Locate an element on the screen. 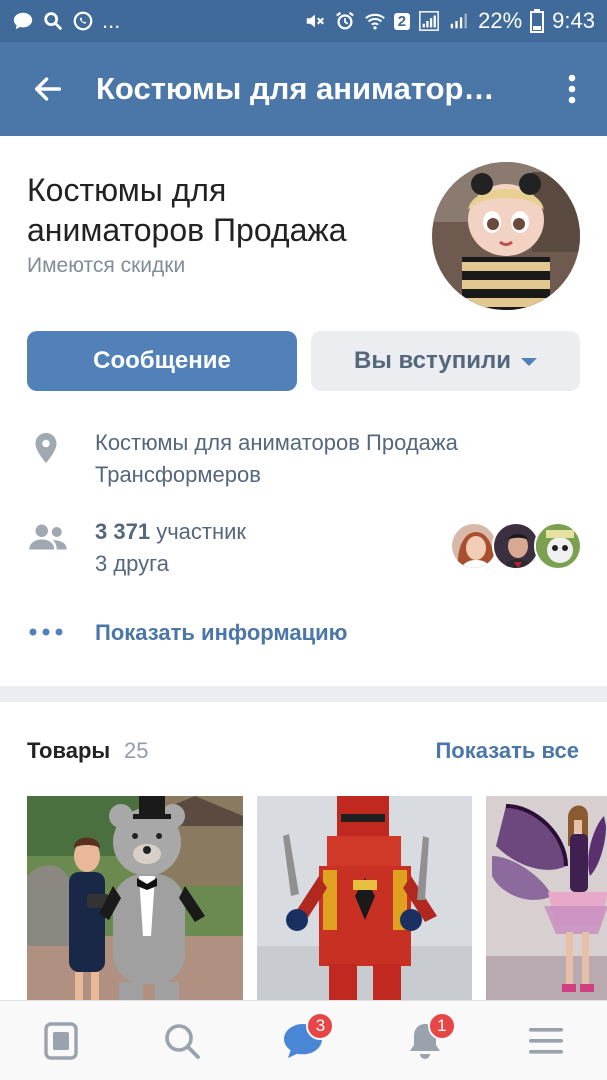  more-horizontal-icon is located at coordinates (46, 632).